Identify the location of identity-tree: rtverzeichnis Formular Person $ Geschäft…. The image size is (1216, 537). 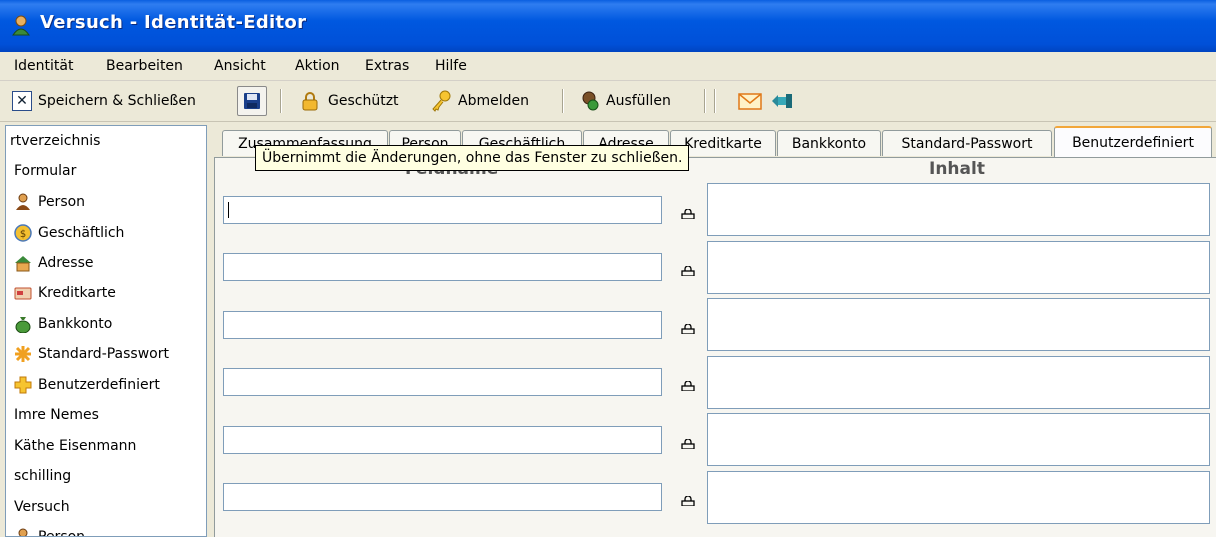
(106, 331).